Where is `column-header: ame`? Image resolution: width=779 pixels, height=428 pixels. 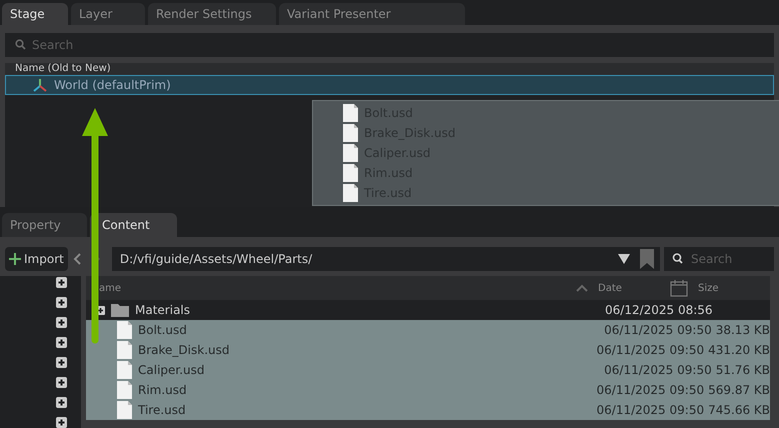 column-header: ame is located at coordinates (337, 288).